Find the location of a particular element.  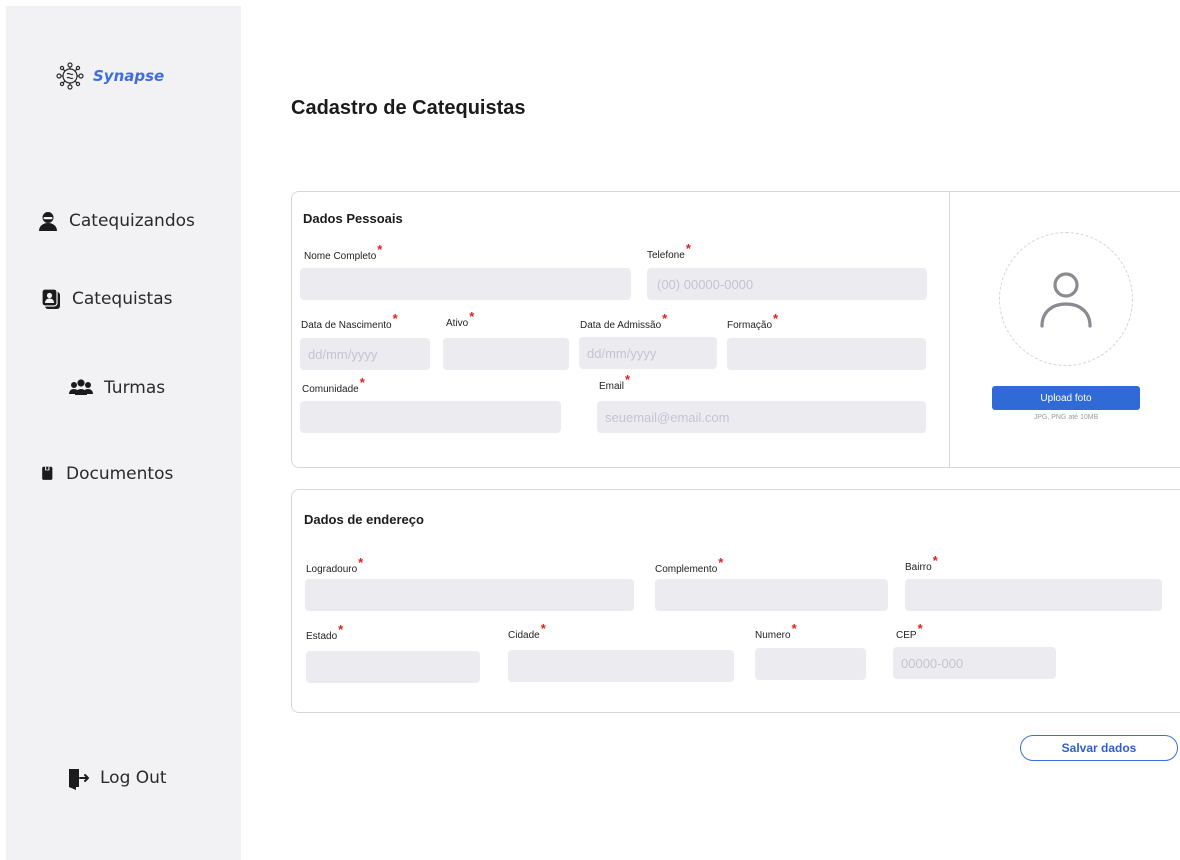

avatar-icon is located at coordinates (1066, 300).